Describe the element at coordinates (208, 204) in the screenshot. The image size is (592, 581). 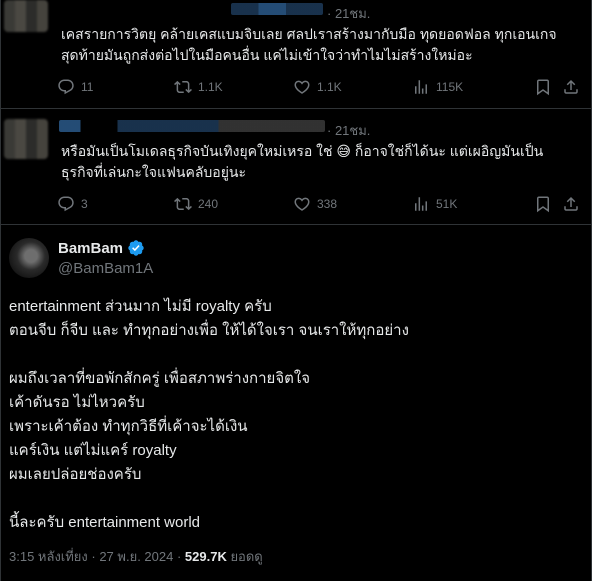
I see `retweet-count: 240` at that location.